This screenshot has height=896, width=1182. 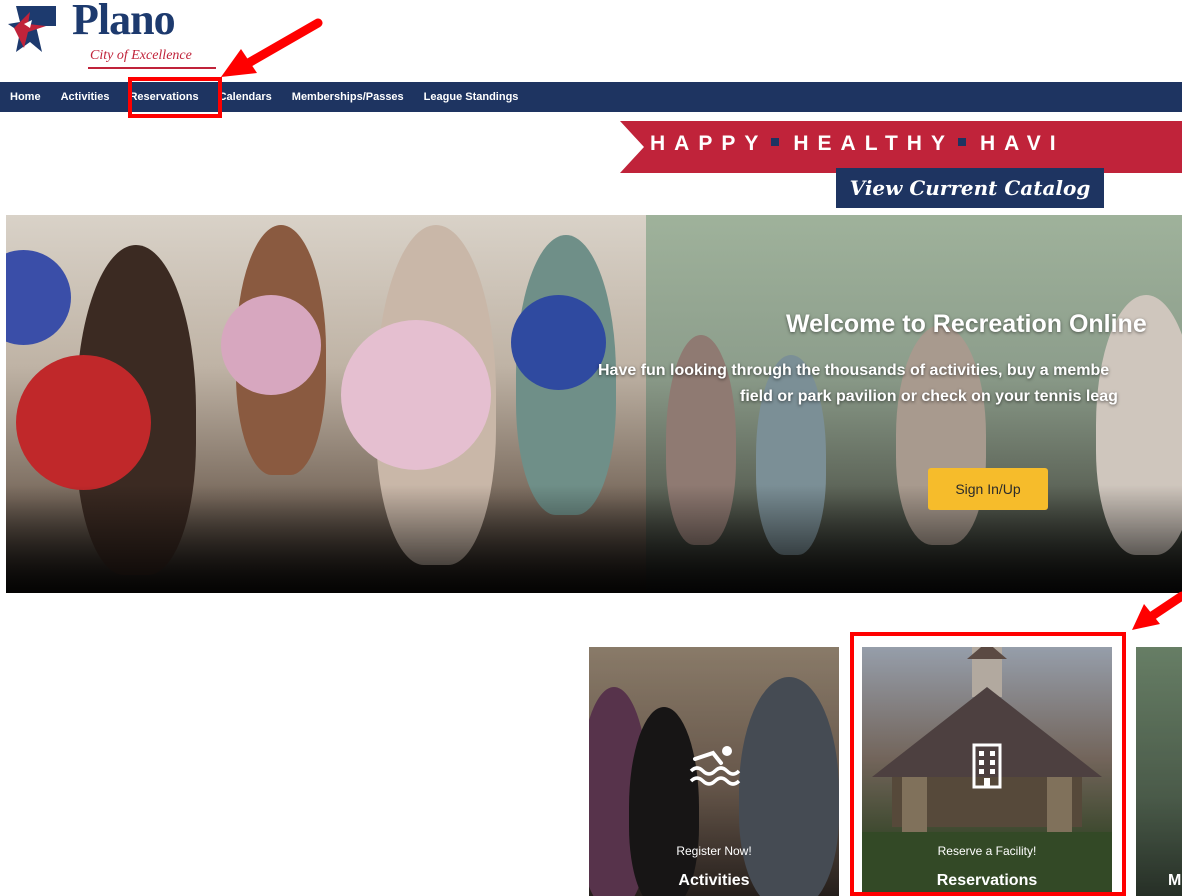 What do you see at coordinates (715, 766) in the screenshot?
I see `swimmer-icon` at bounding box center [715, 766].